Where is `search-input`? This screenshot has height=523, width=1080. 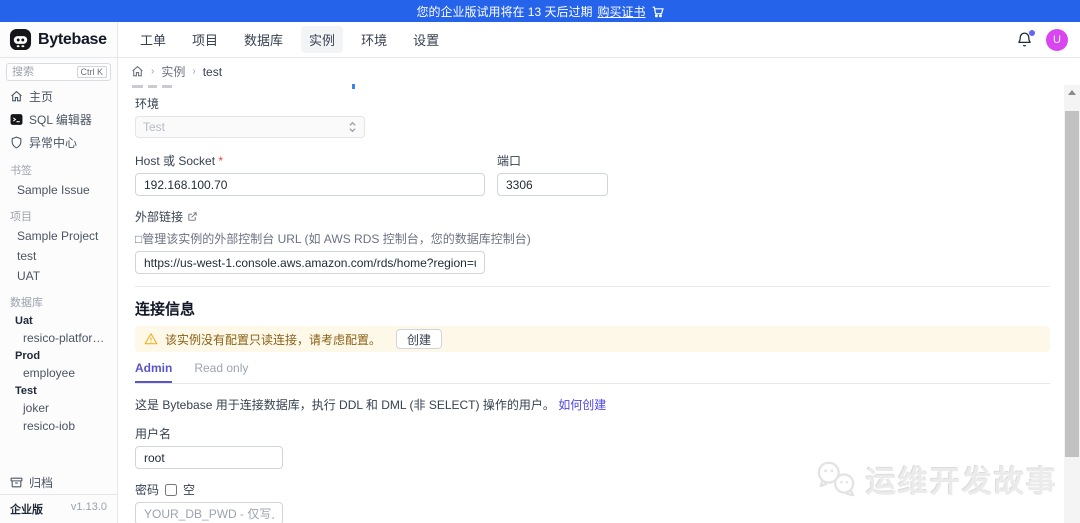
search-input is located at coordinates (43, 72).